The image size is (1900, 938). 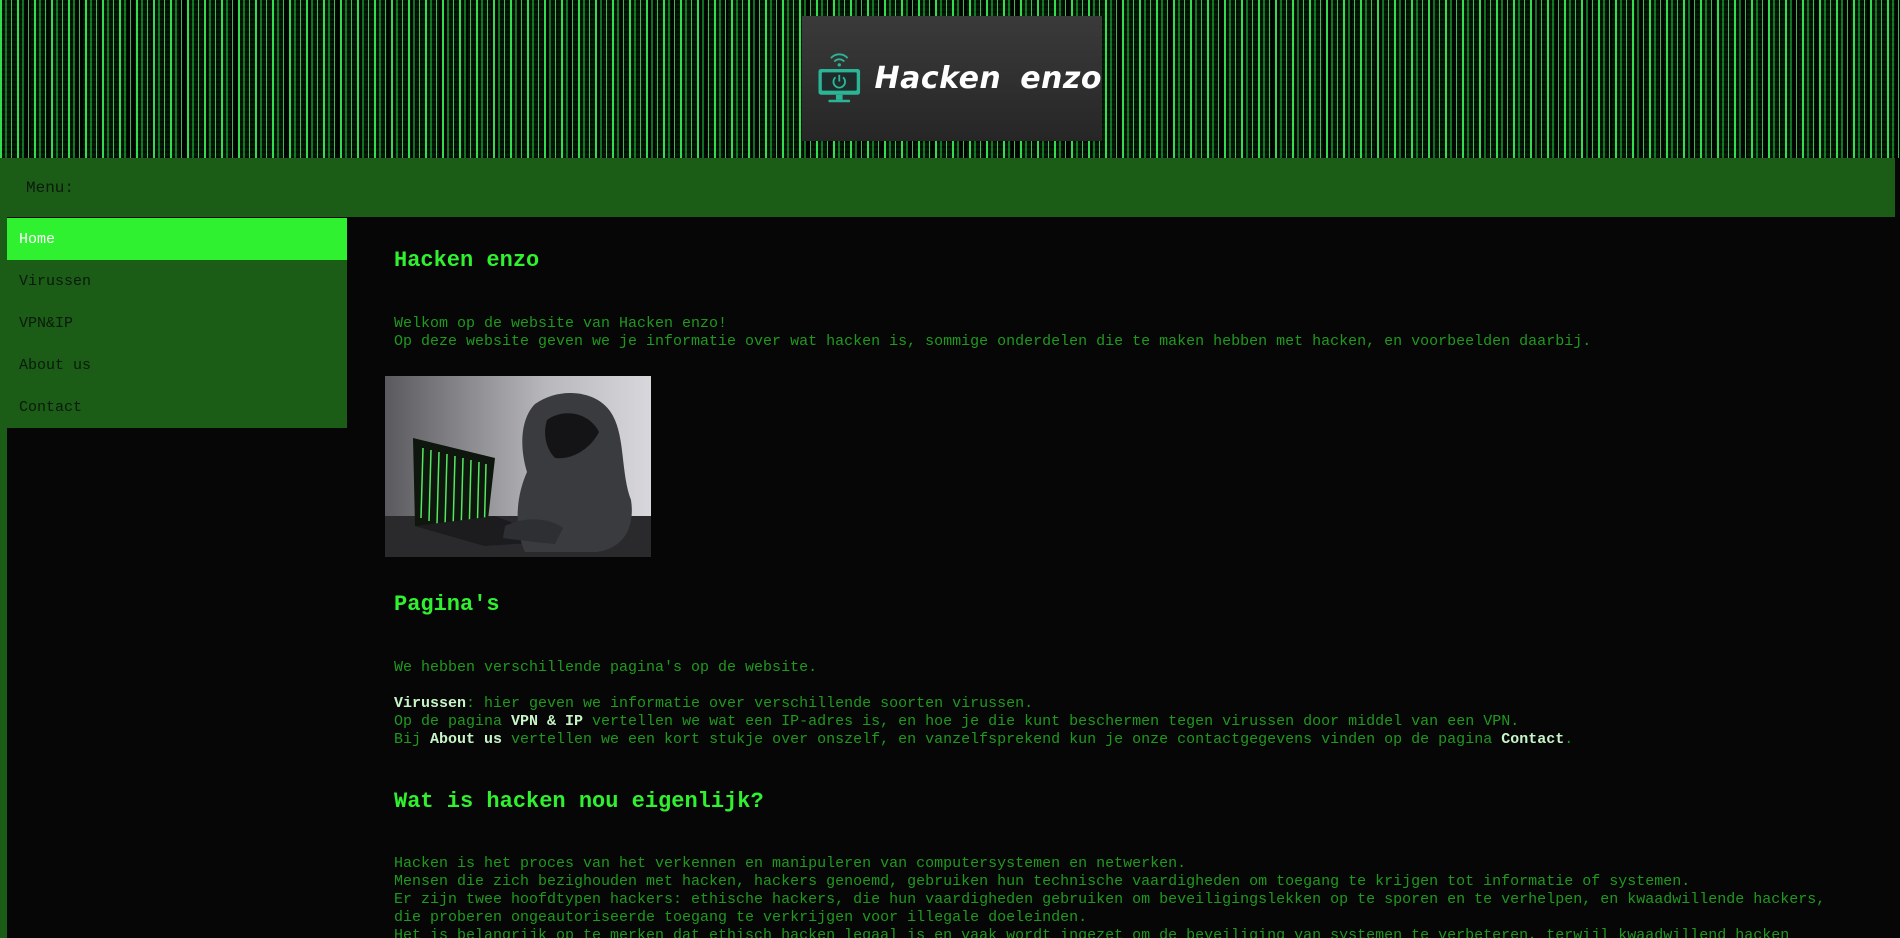 What do you see at coordinates (1532, 739) in the screenshot?
I see `contact-link: Contact` at bounding box center [1532, 739].